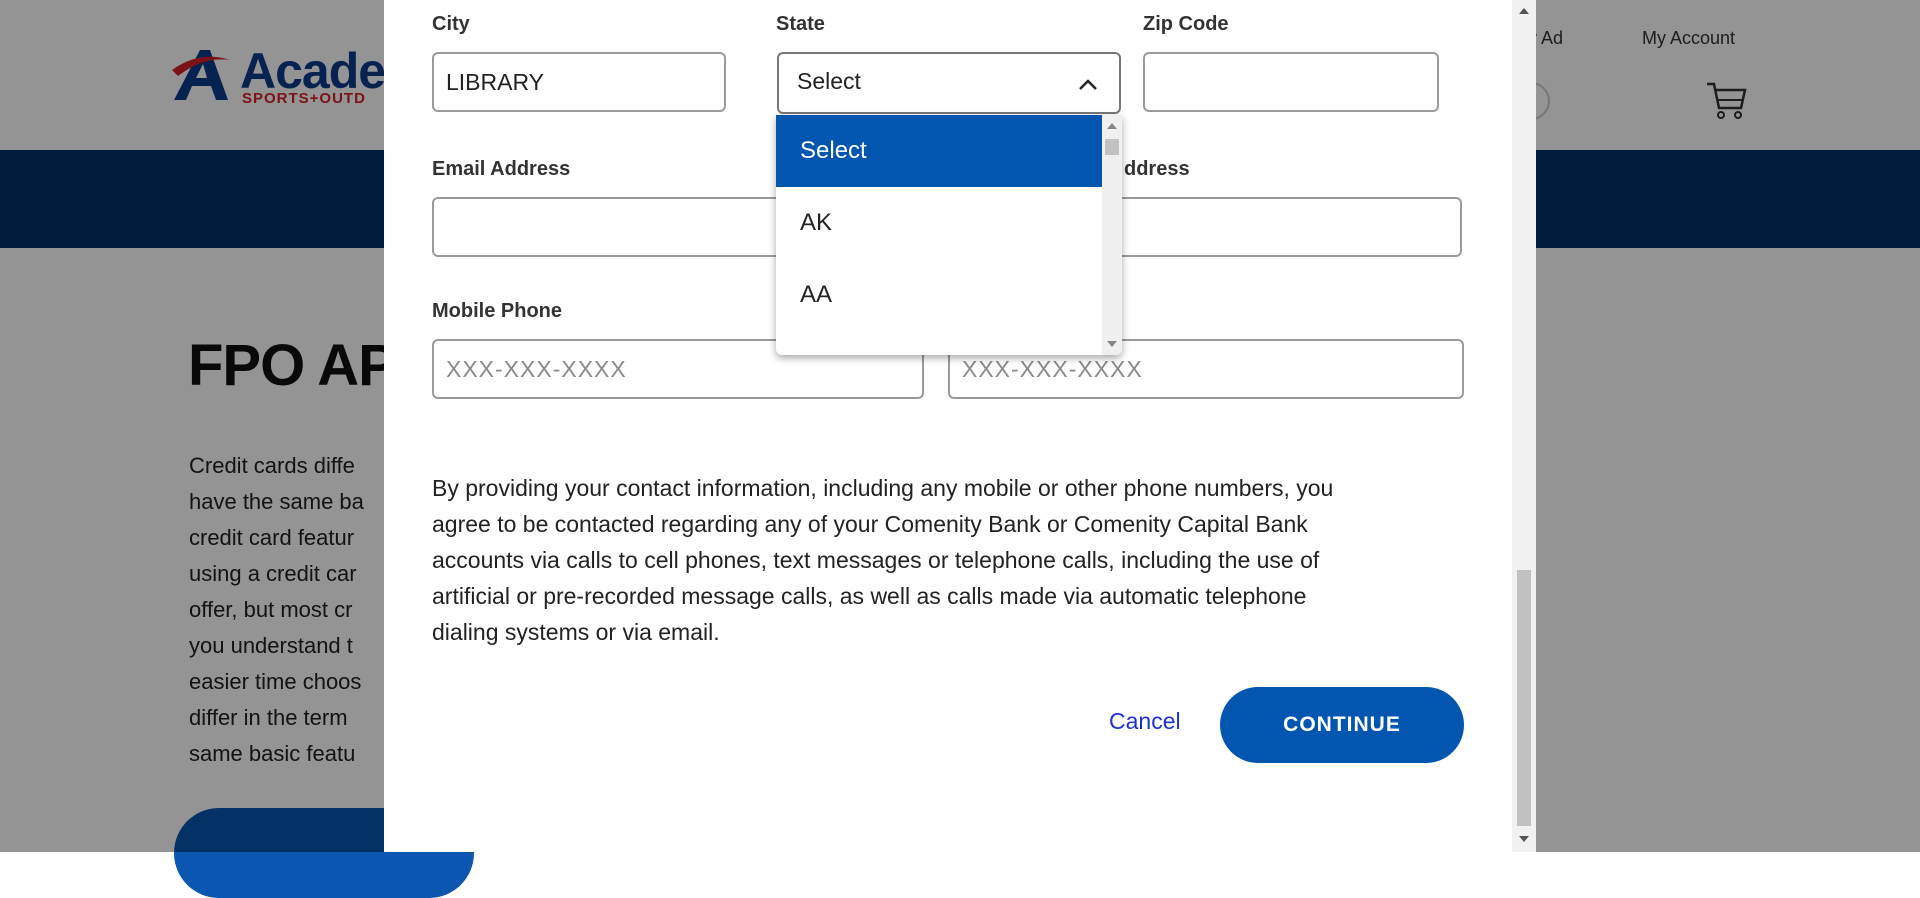 This screenshot has width=1920, height=898. Describe the element at coordinates (501, 169) in the screenshot. I see `email-label: Email Address` at that location.